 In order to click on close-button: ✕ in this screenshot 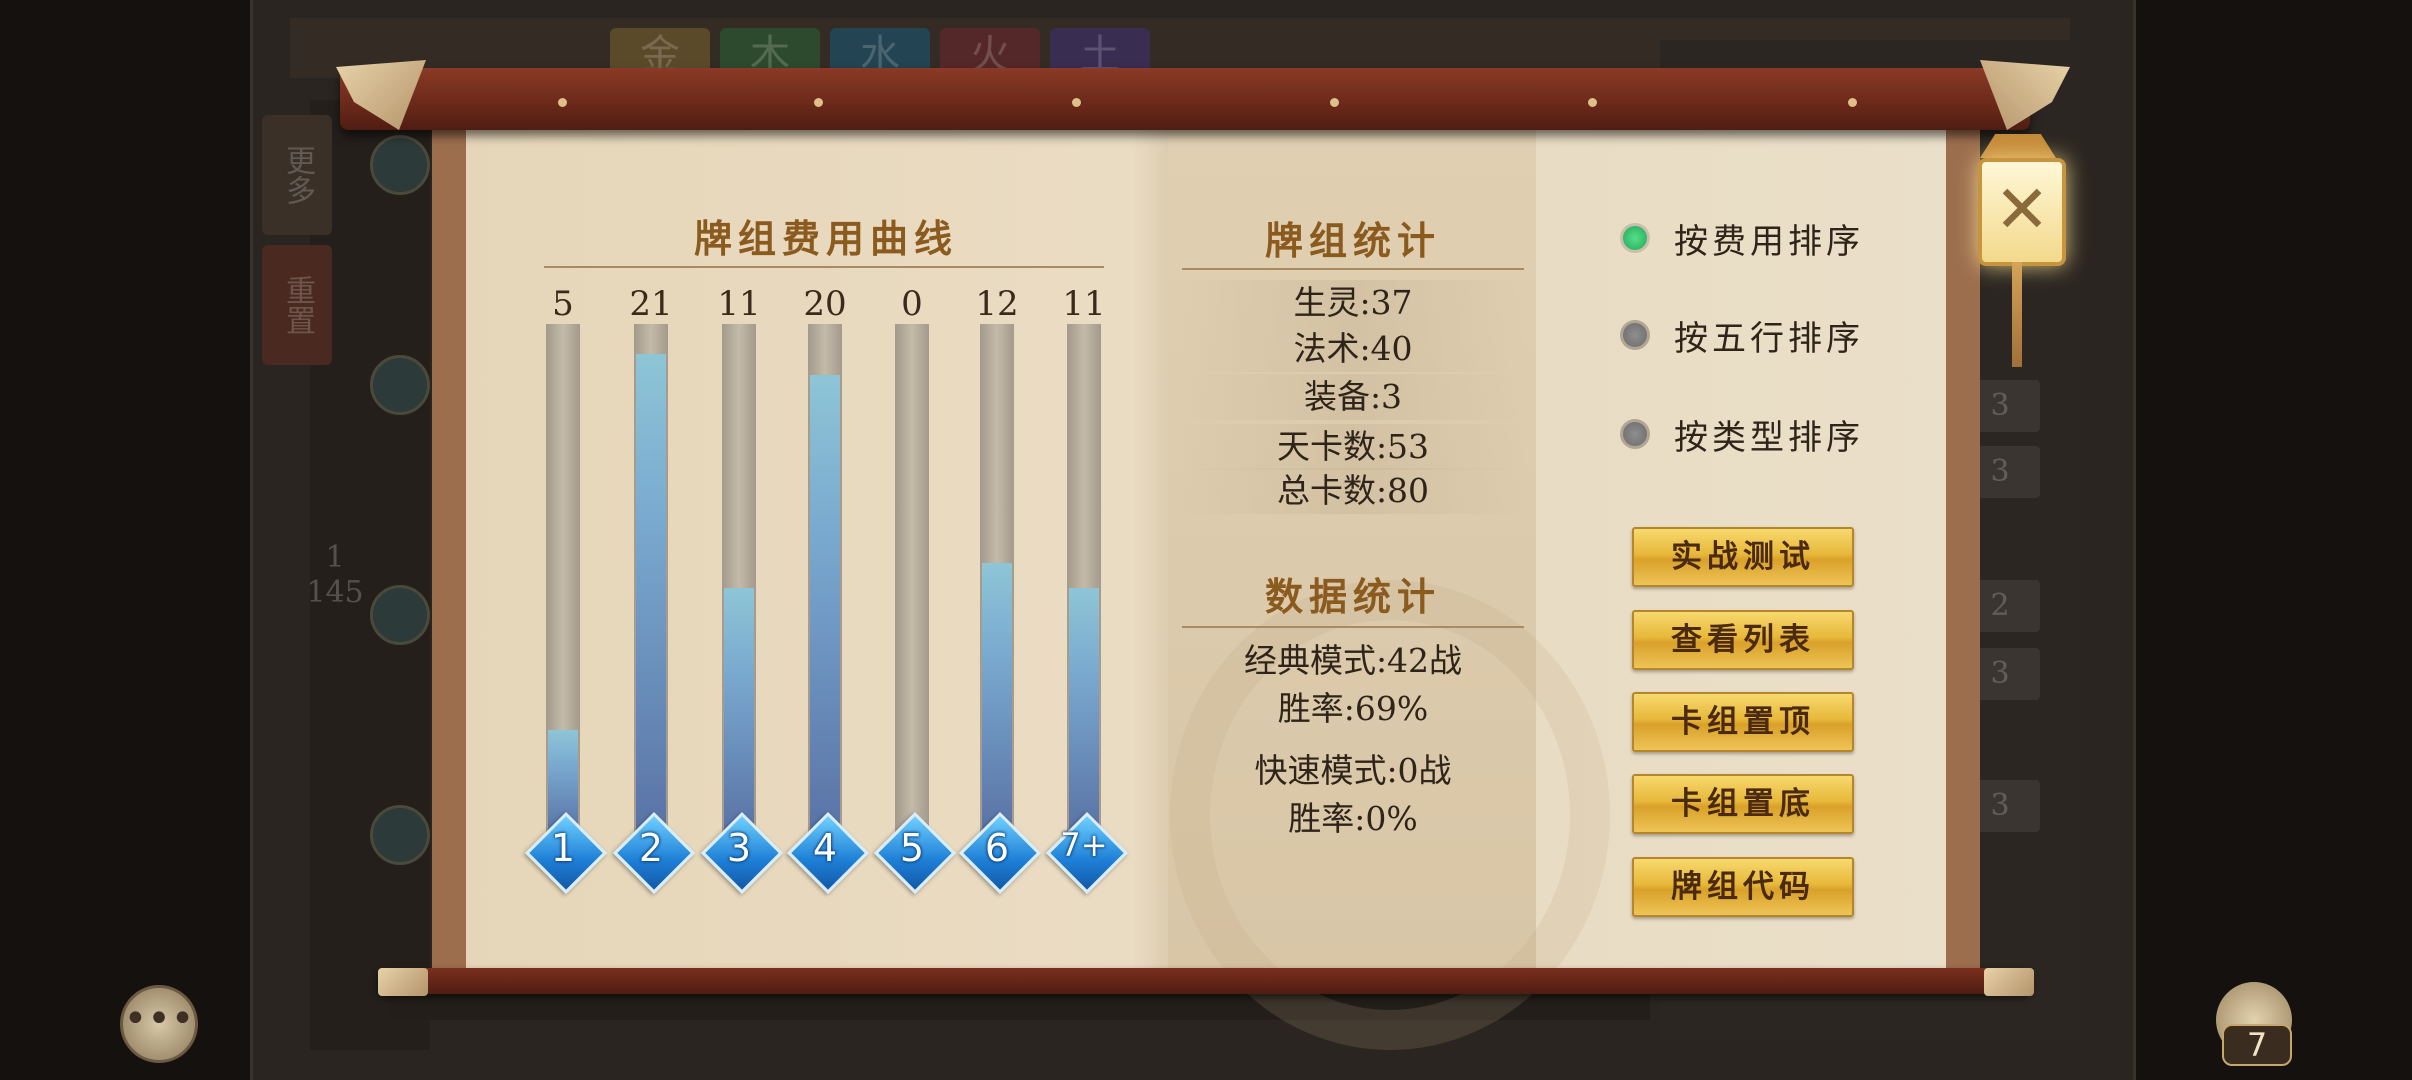, I will do `click(2022, 212)`.